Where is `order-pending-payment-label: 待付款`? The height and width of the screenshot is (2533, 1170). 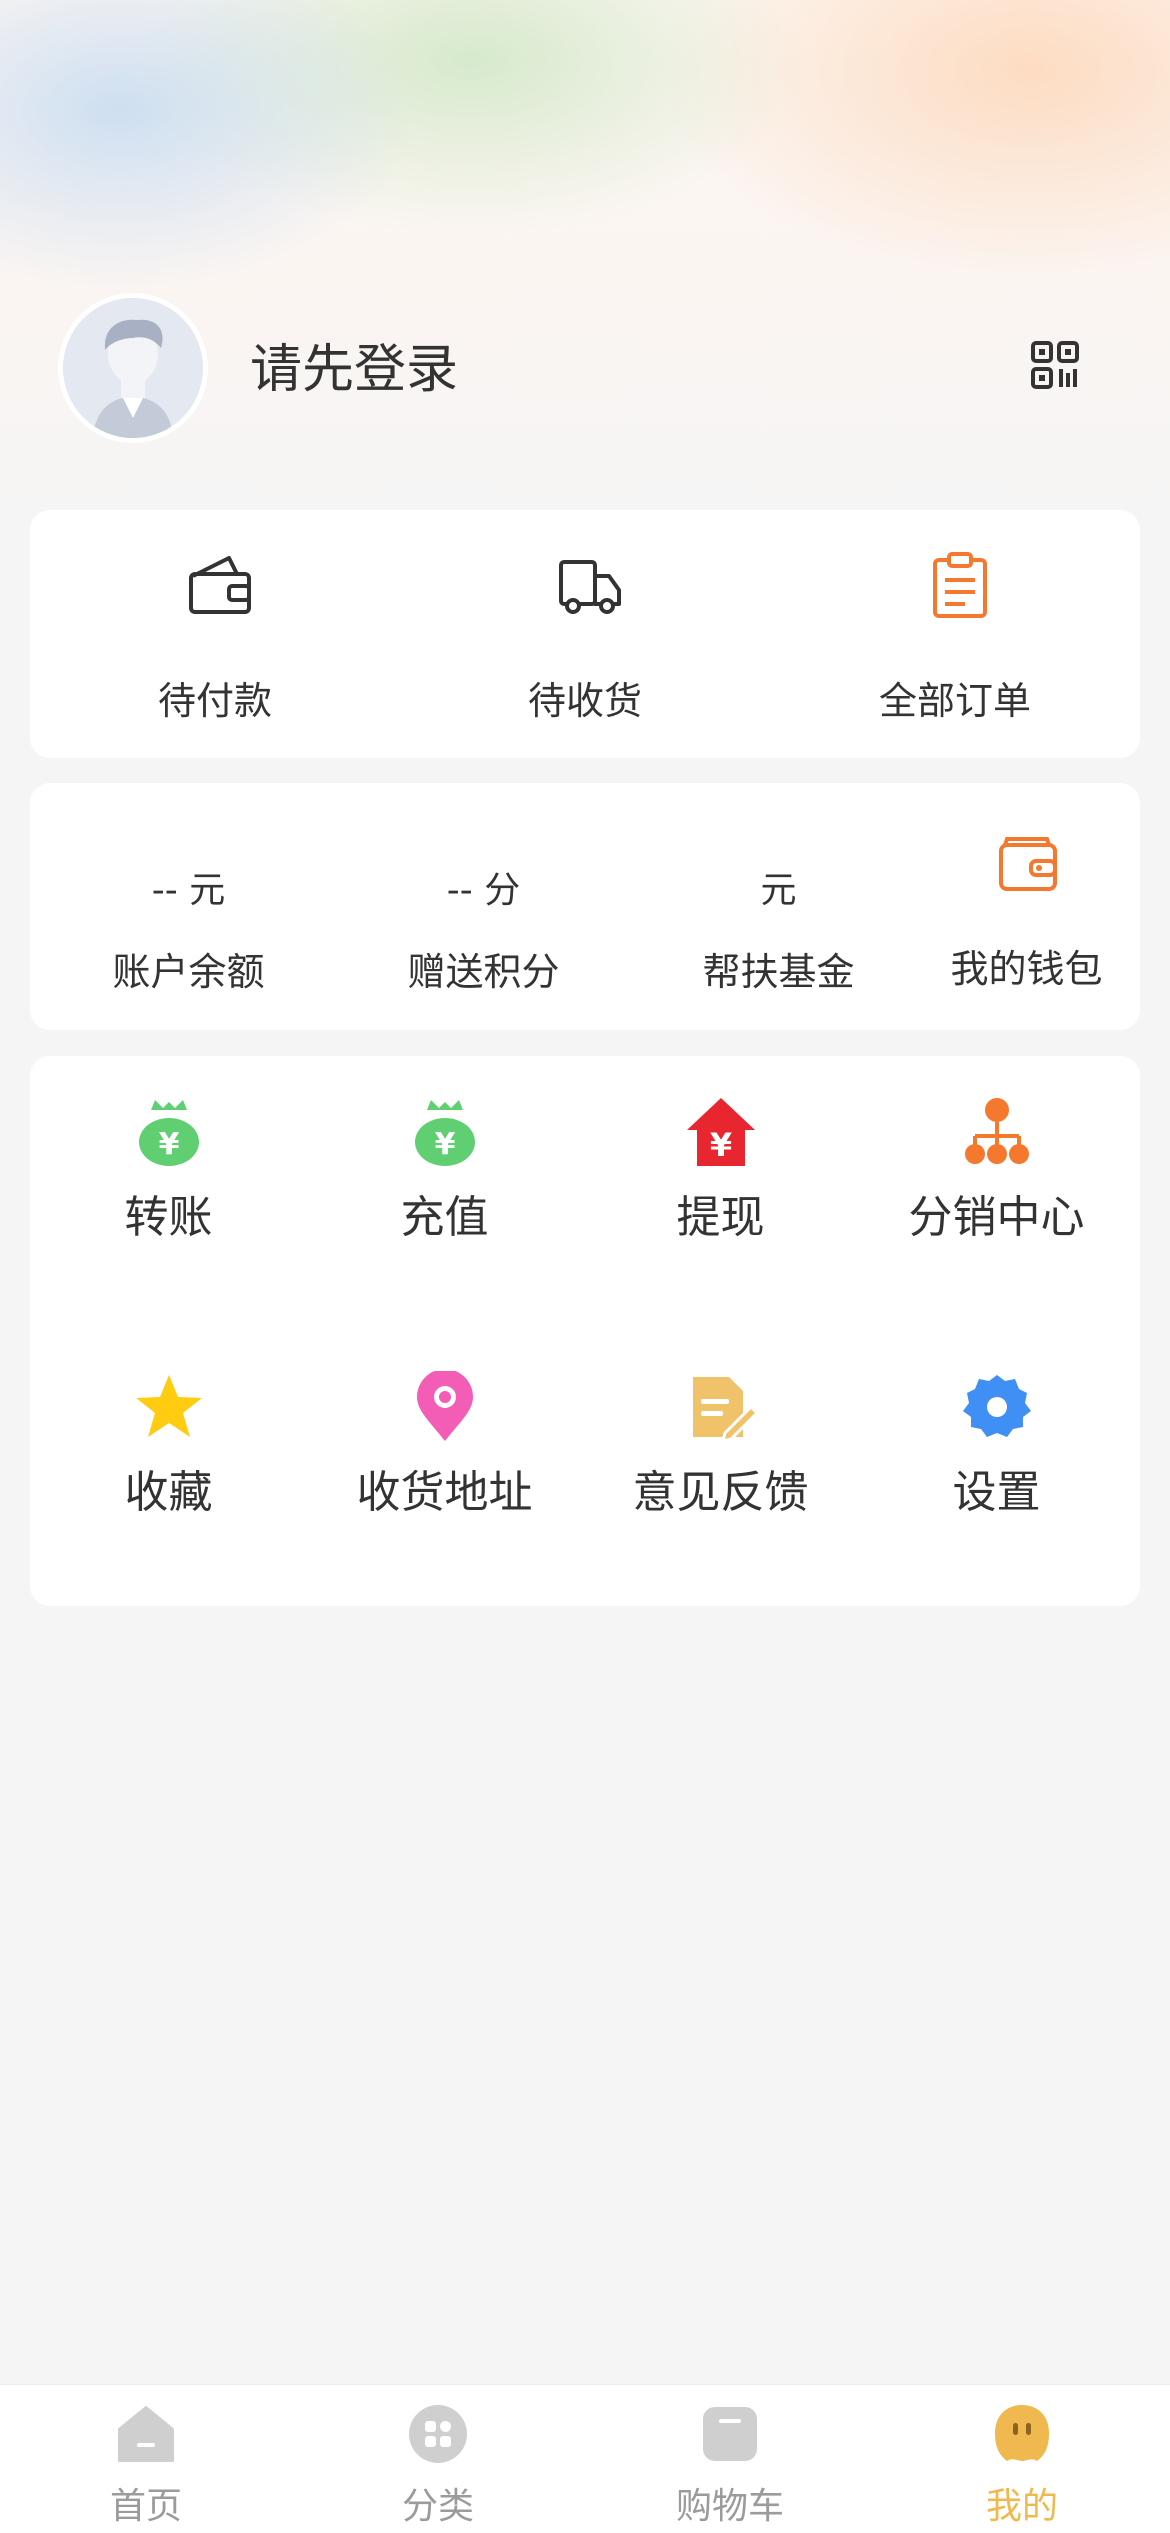 order-pending-payment-label: 待付款 is located at coordinates (214, 701).